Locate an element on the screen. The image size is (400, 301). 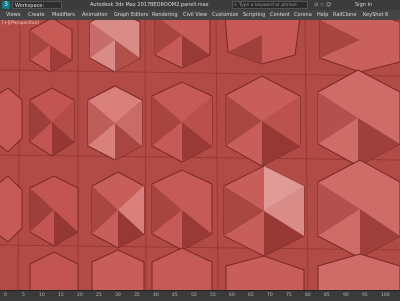
ruler-tick: 60 is located at coordinates (232, 295).